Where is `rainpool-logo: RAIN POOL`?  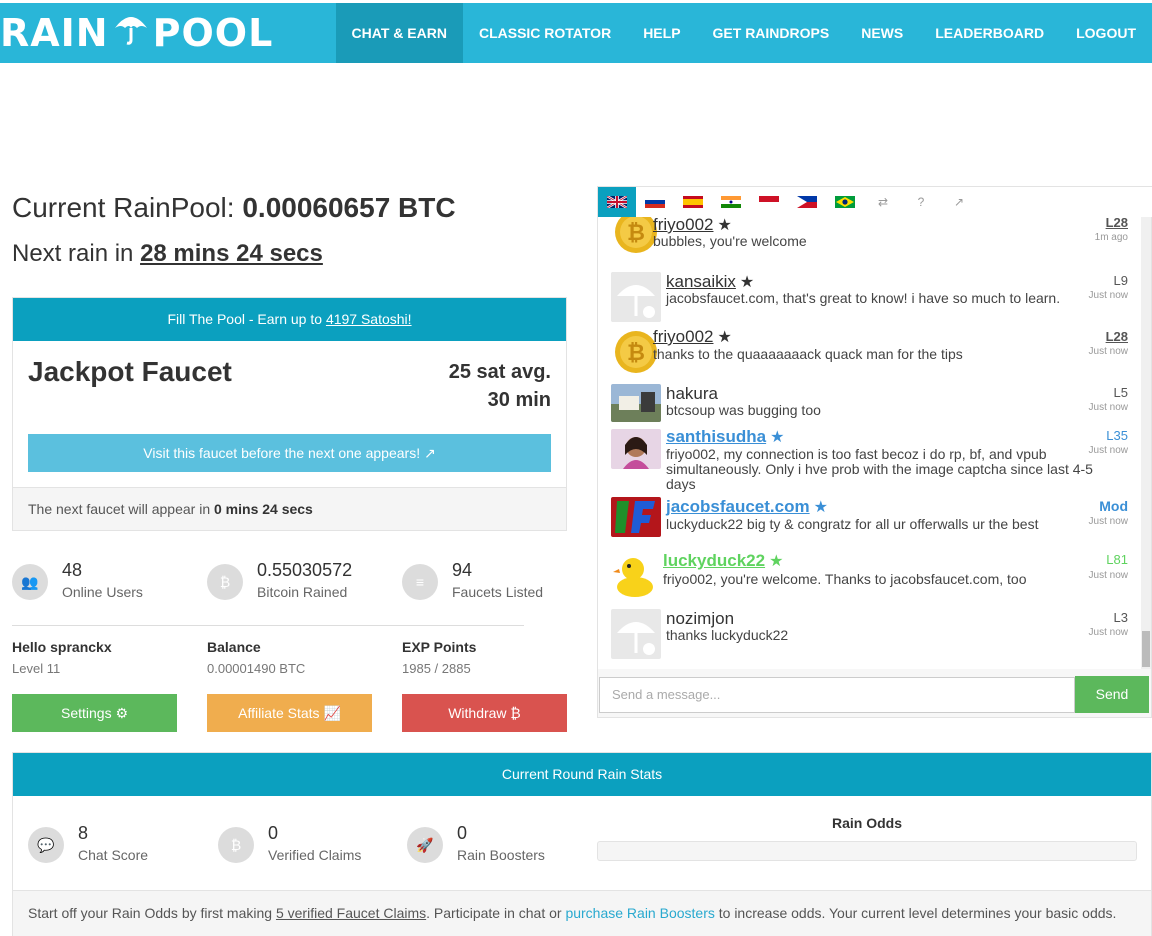 rainpool-logo: RAIN POOL is located at coordinates (136, 33).